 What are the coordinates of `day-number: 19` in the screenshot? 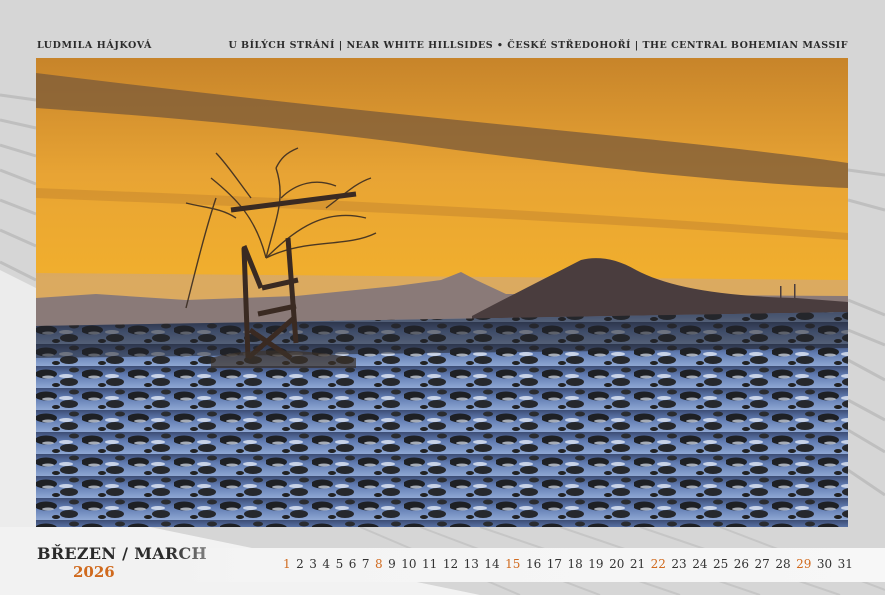 It's located at (596, 564).